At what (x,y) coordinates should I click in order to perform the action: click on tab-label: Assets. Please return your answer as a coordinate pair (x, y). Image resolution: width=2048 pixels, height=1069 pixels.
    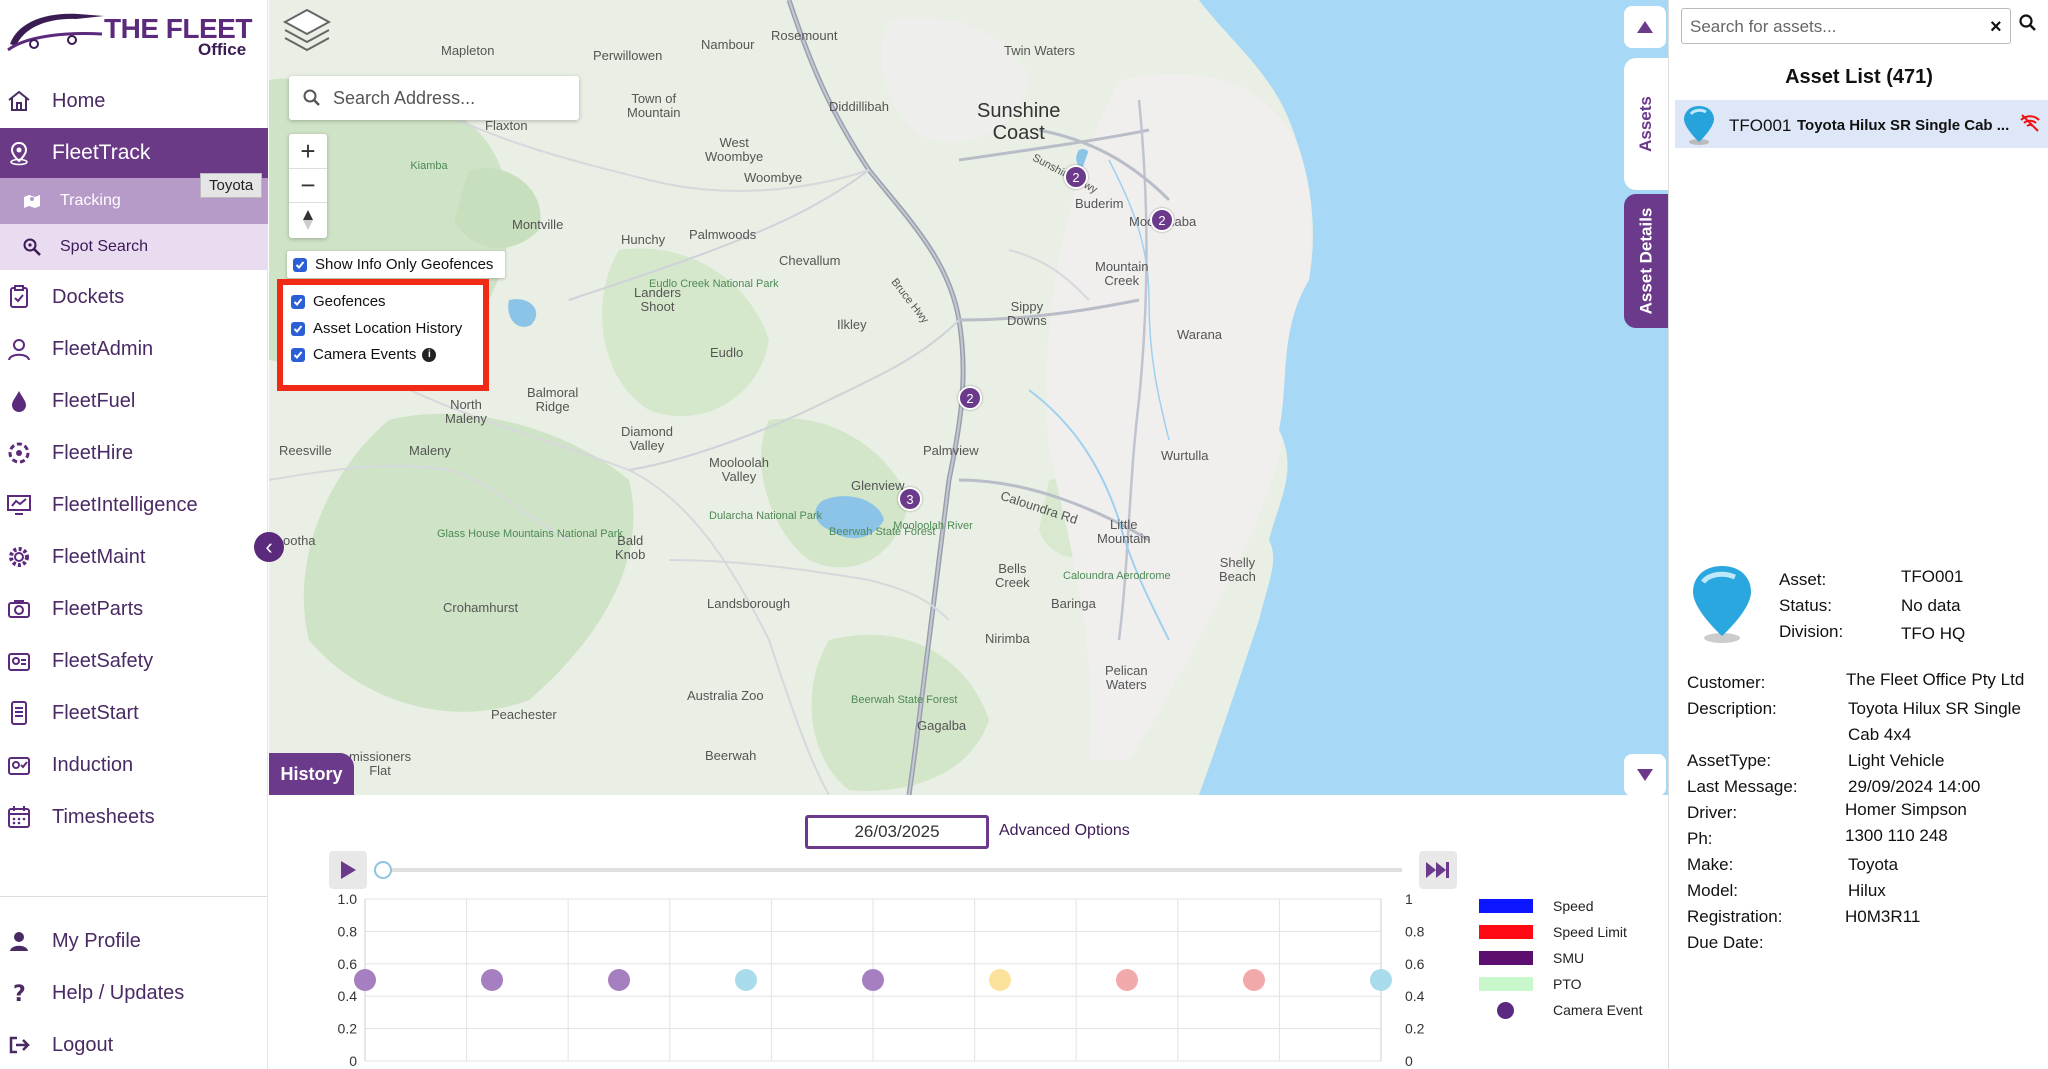
    Looking at the image, I should click on (1646, 124).